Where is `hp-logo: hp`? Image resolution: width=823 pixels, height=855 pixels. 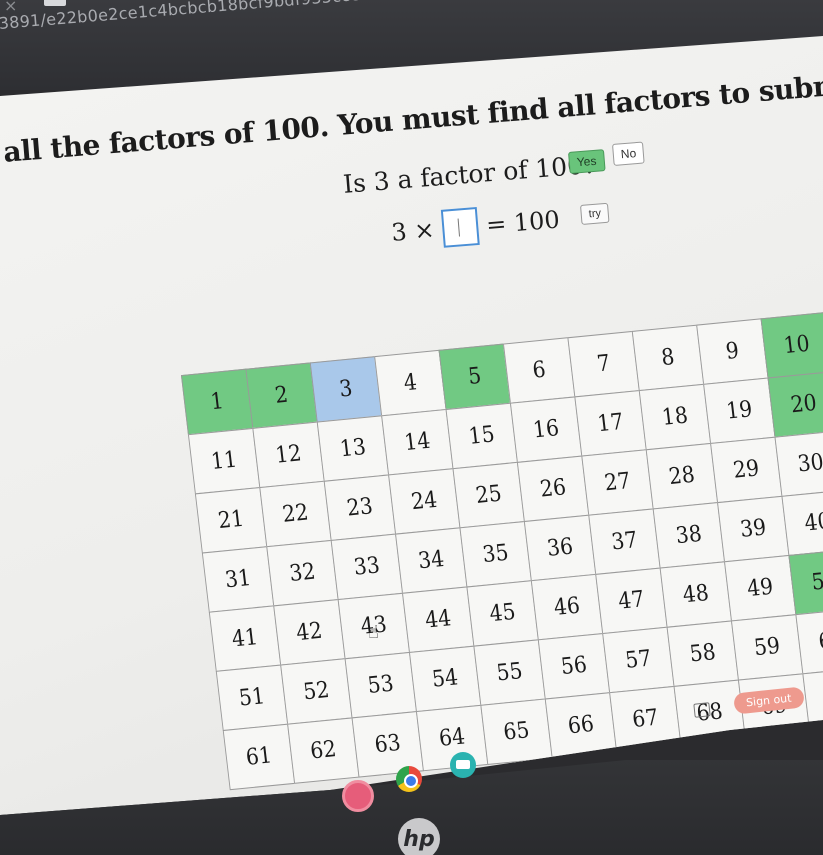
hp-logo: hp is located at coordinates (419, 836).